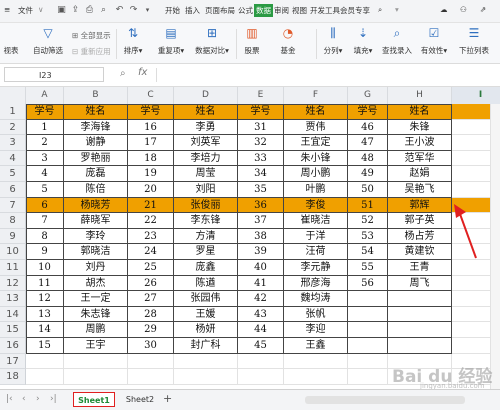  Describe the element at coordinates (288, 40) in the screenshot. I see `fund-button: ◔ 基金` at that location.